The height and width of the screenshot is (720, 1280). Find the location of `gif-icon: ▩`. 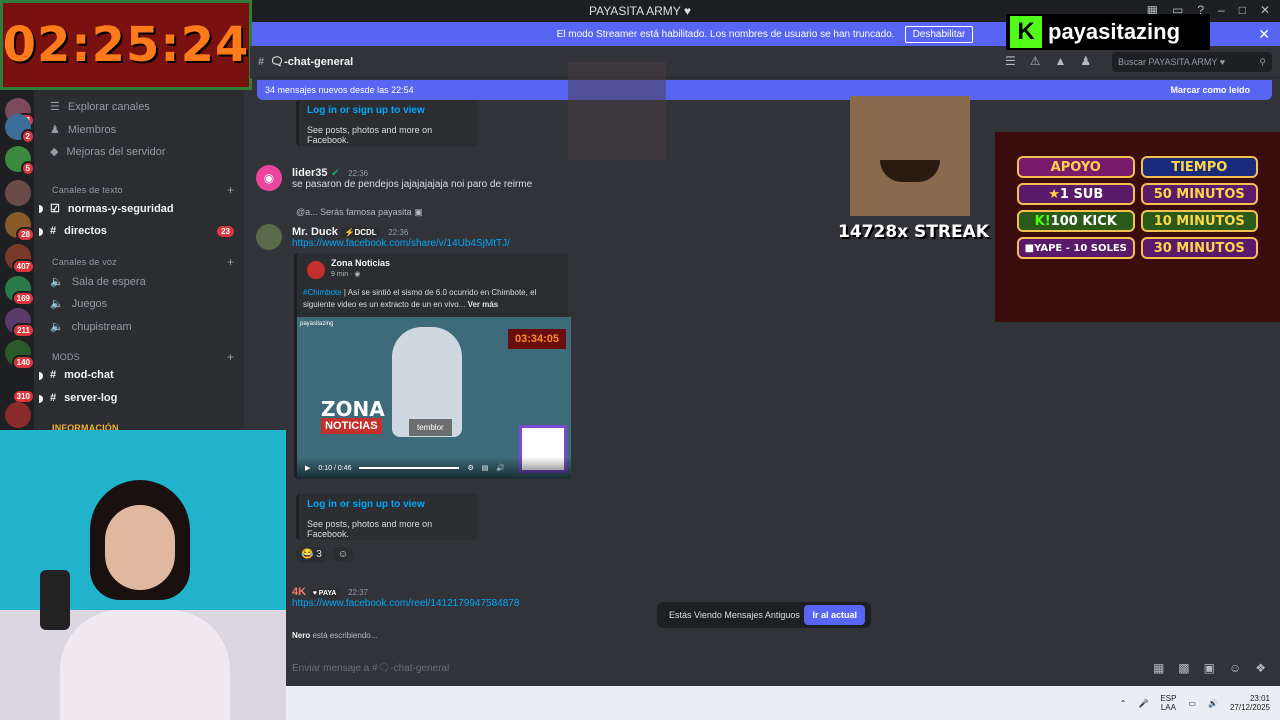

gif-icon: ▩ is located at coordinates (1183, 668).